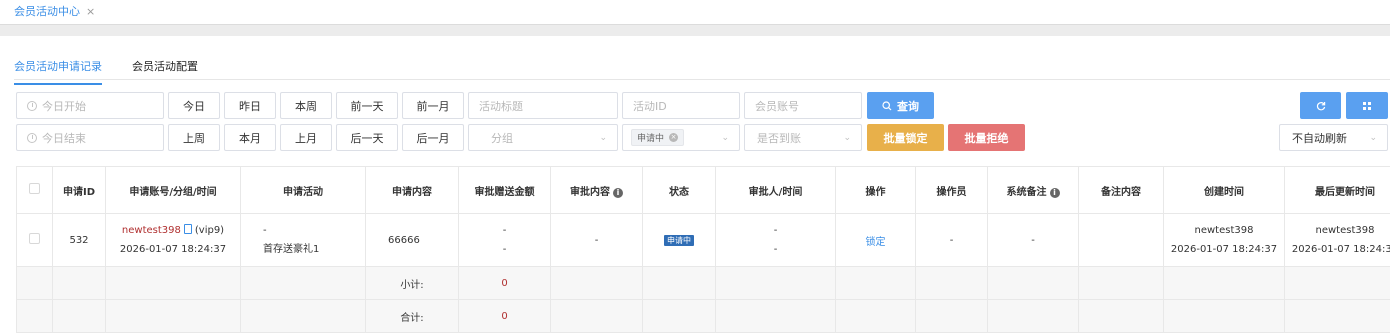 The height and width of the screenshot is (335, 1390). I want to click on activity-cell: - 首存送豪礼1, so click(303, 240).